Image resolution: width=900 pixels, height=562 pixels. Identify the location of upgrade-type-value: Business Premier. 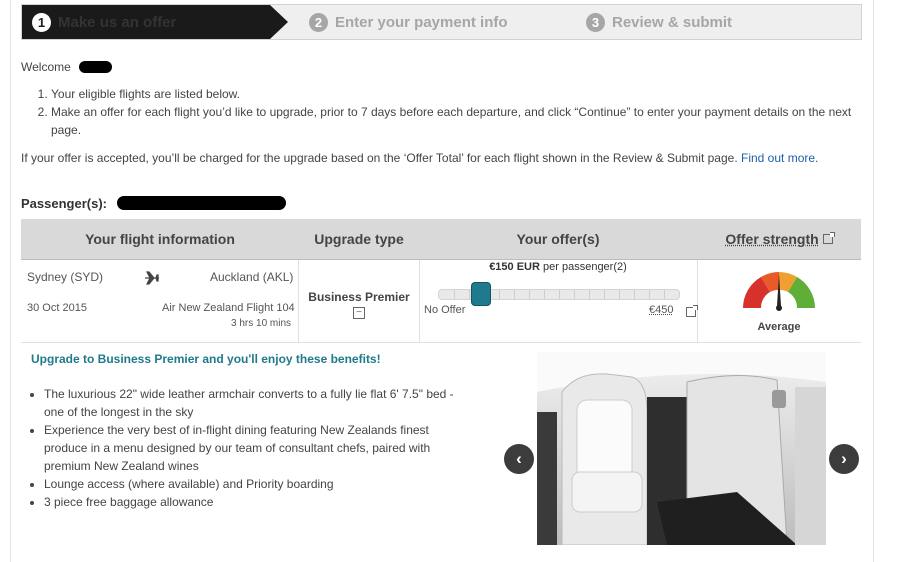
(359, 297).